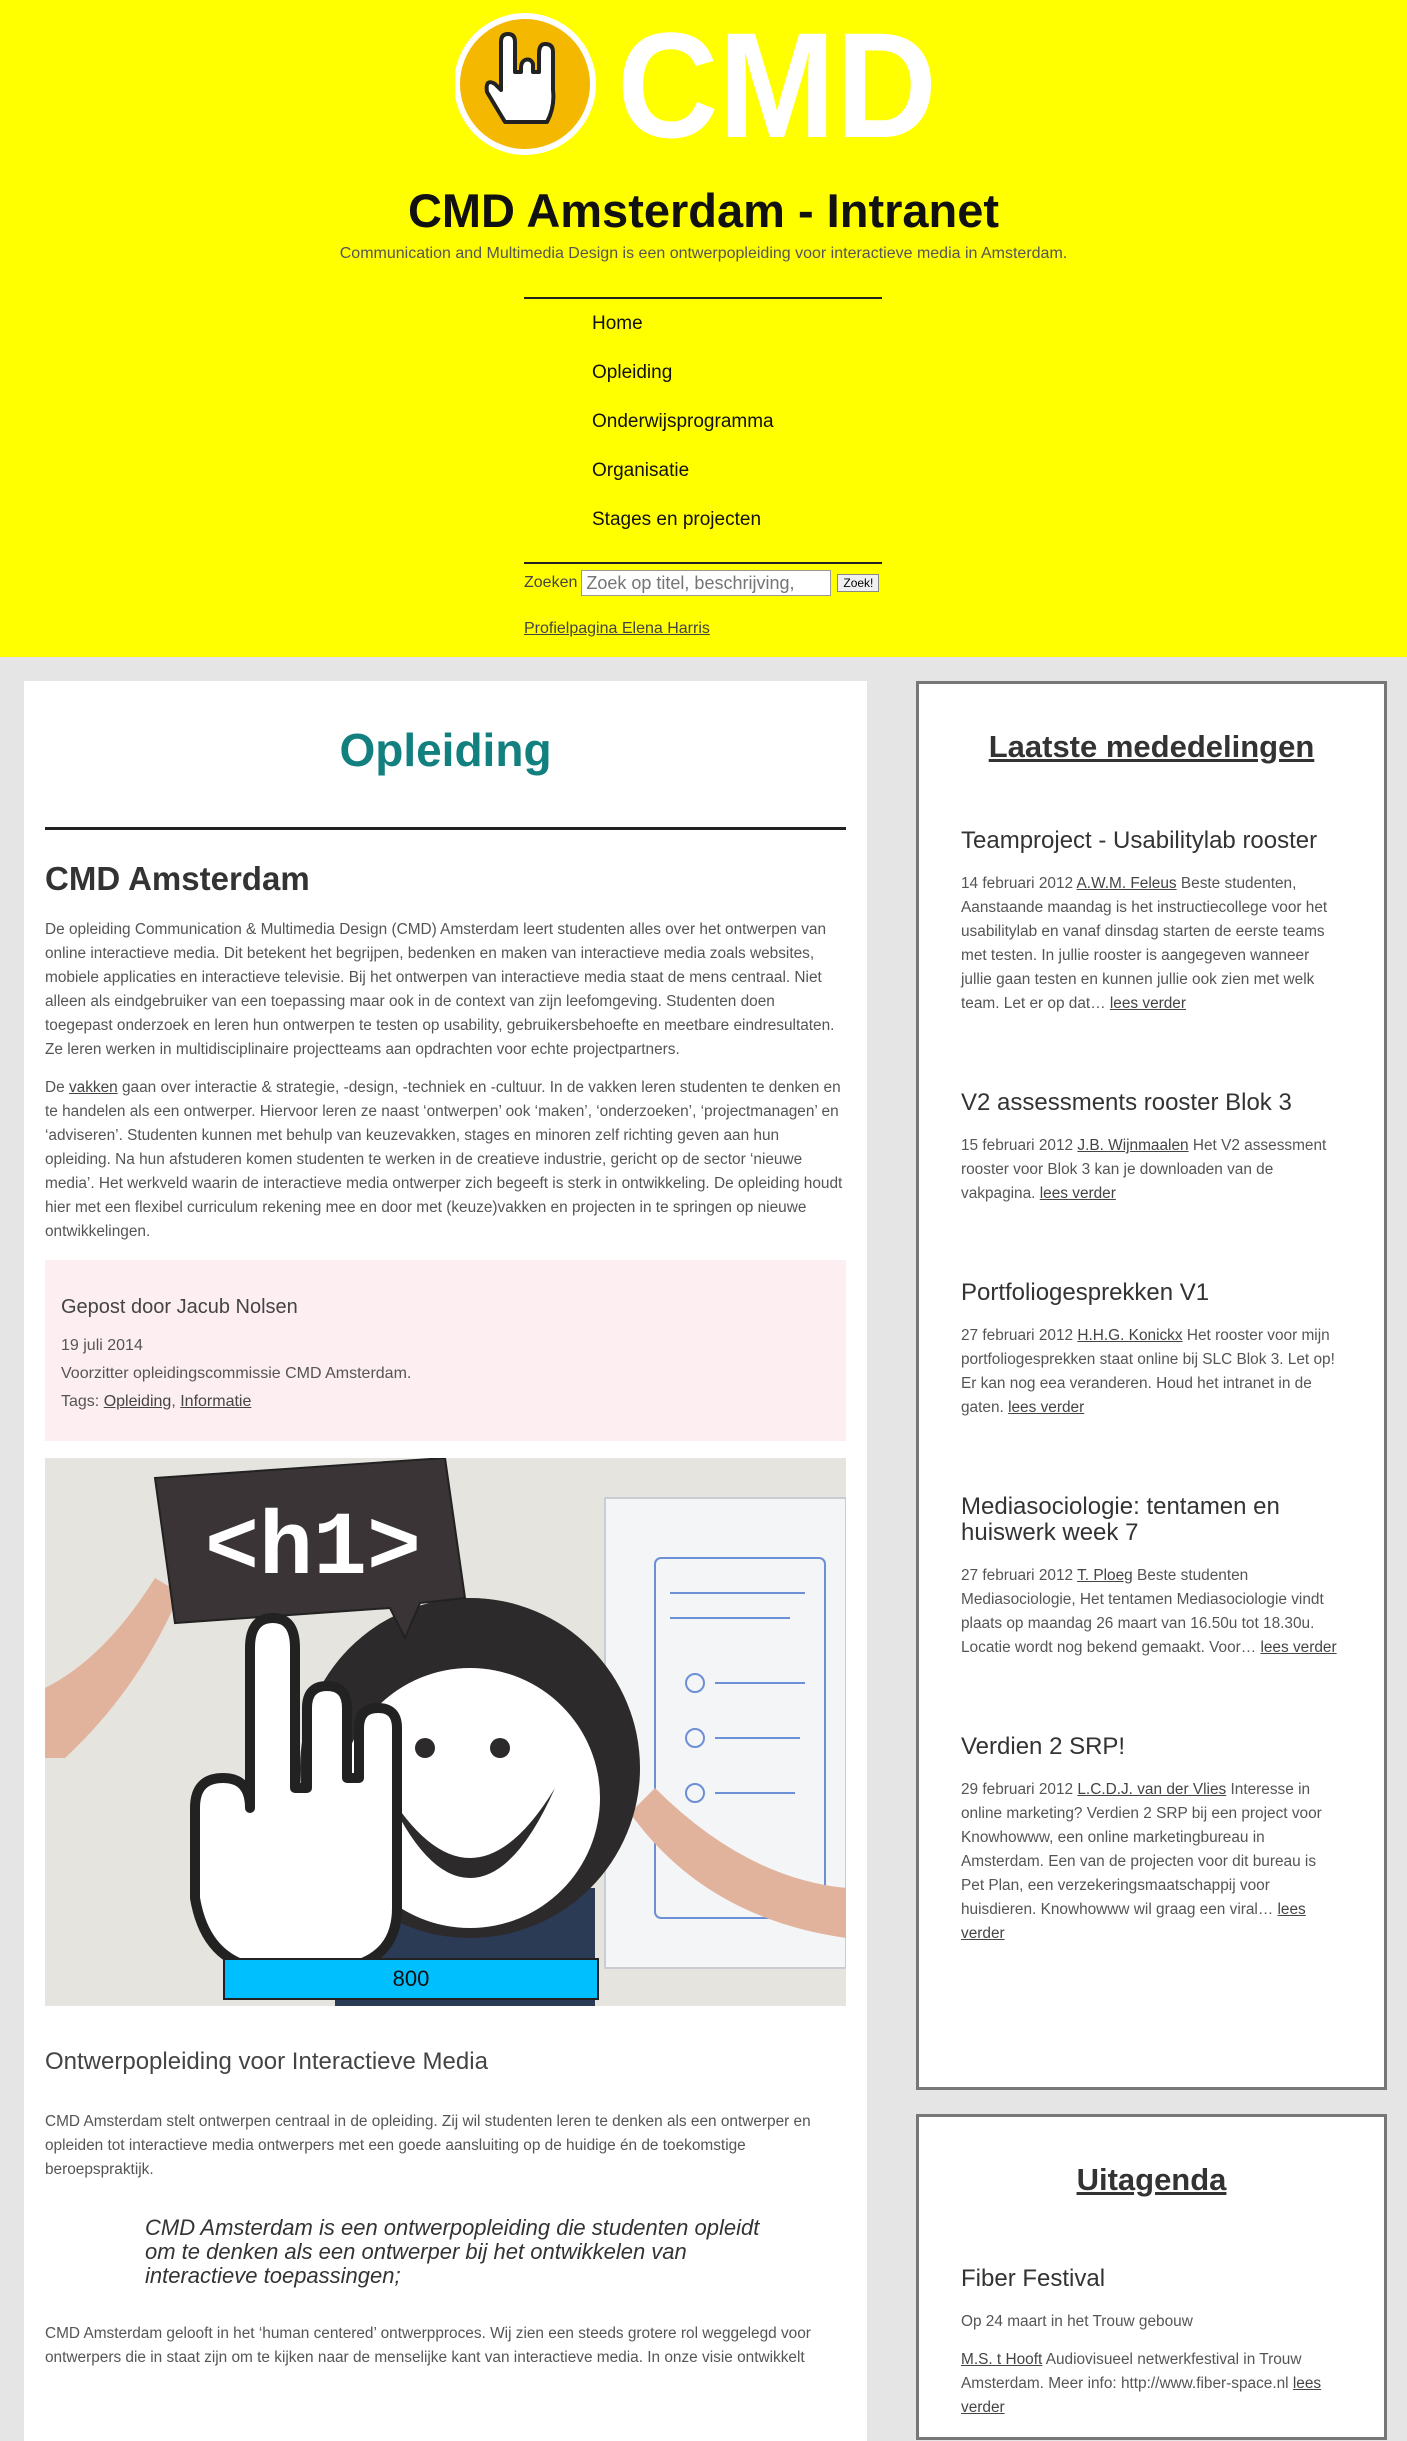 This screenshot has width=1407, height=2441. Describe the element at coordinates (411, 1979) in the screenshot. I see `image-size-badge: 800` at that location.